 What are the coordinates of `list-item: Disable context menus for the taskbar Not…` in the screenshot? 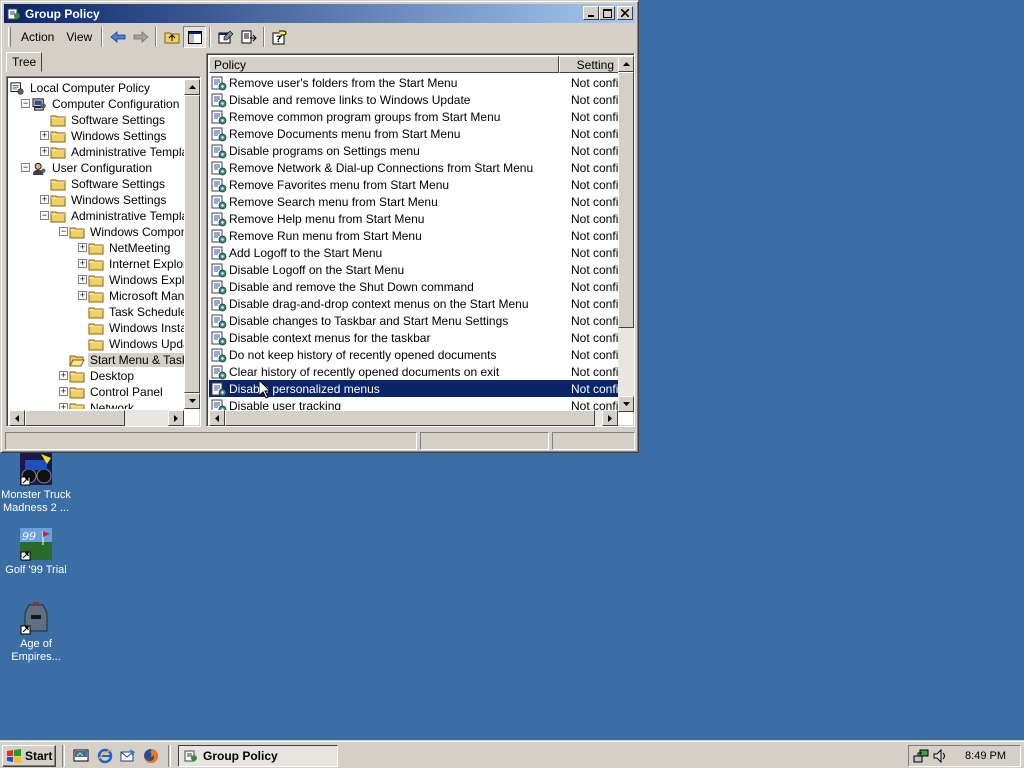 It's located at (414, 337).